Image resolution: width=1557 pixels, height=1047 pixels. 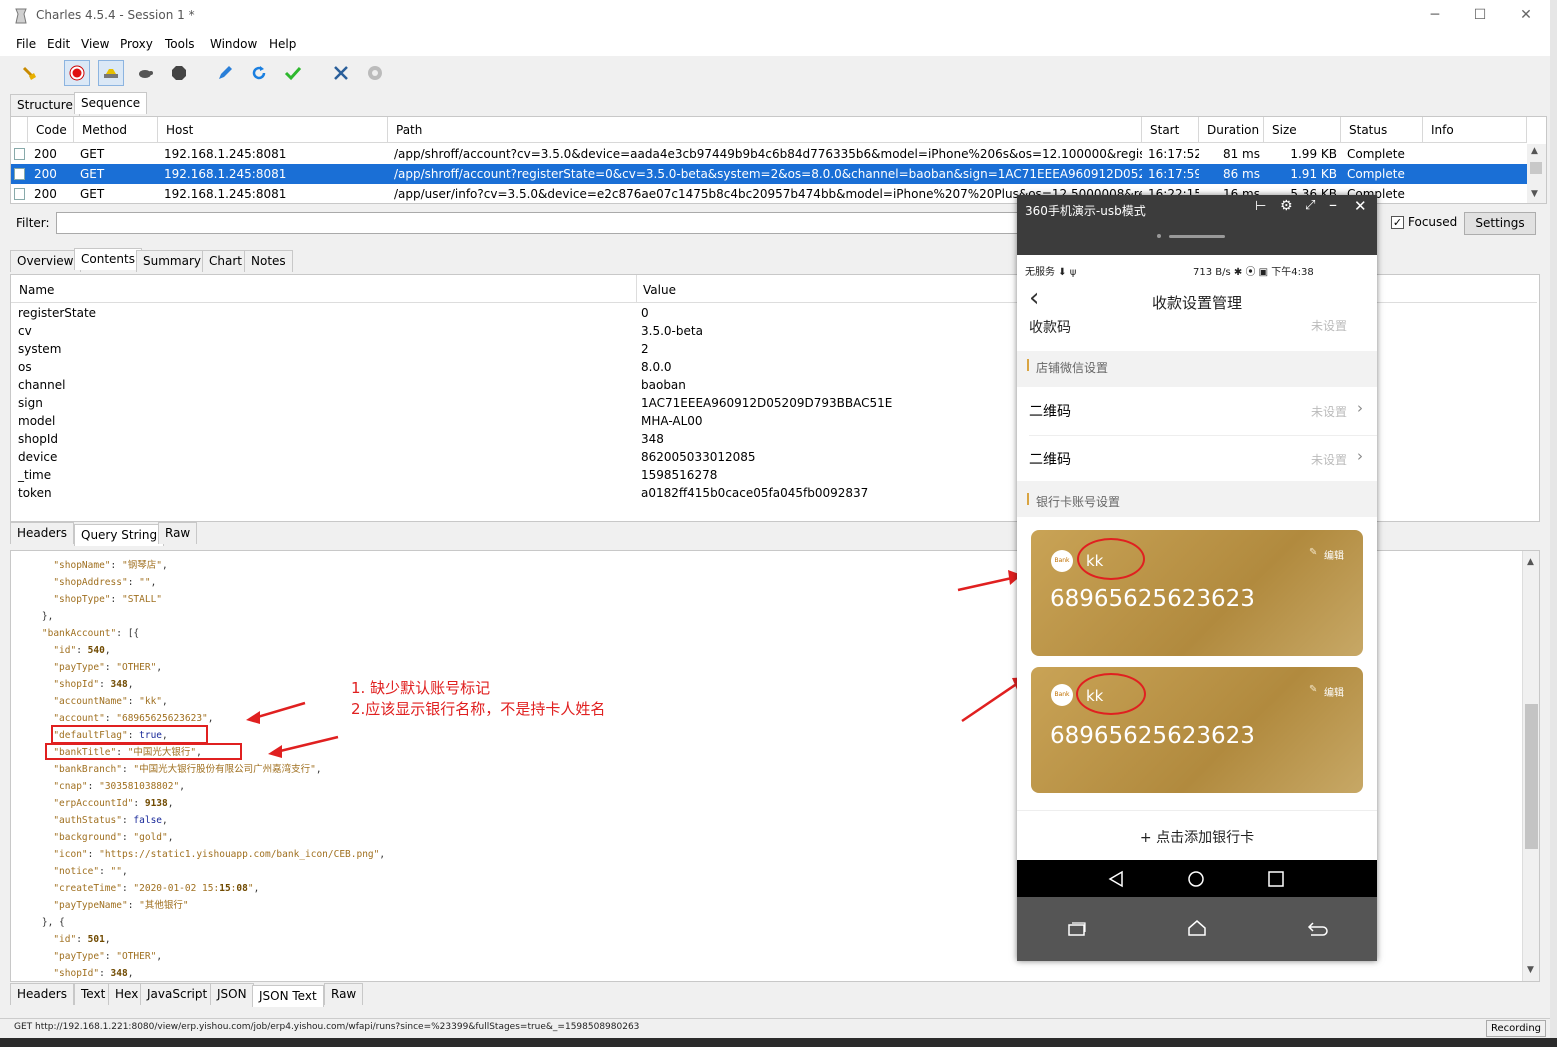 What do you see at coordinates (177, 994) in the screenshot?
I see `tab-javascript: JavaScript` at bounding box center [177, 994].